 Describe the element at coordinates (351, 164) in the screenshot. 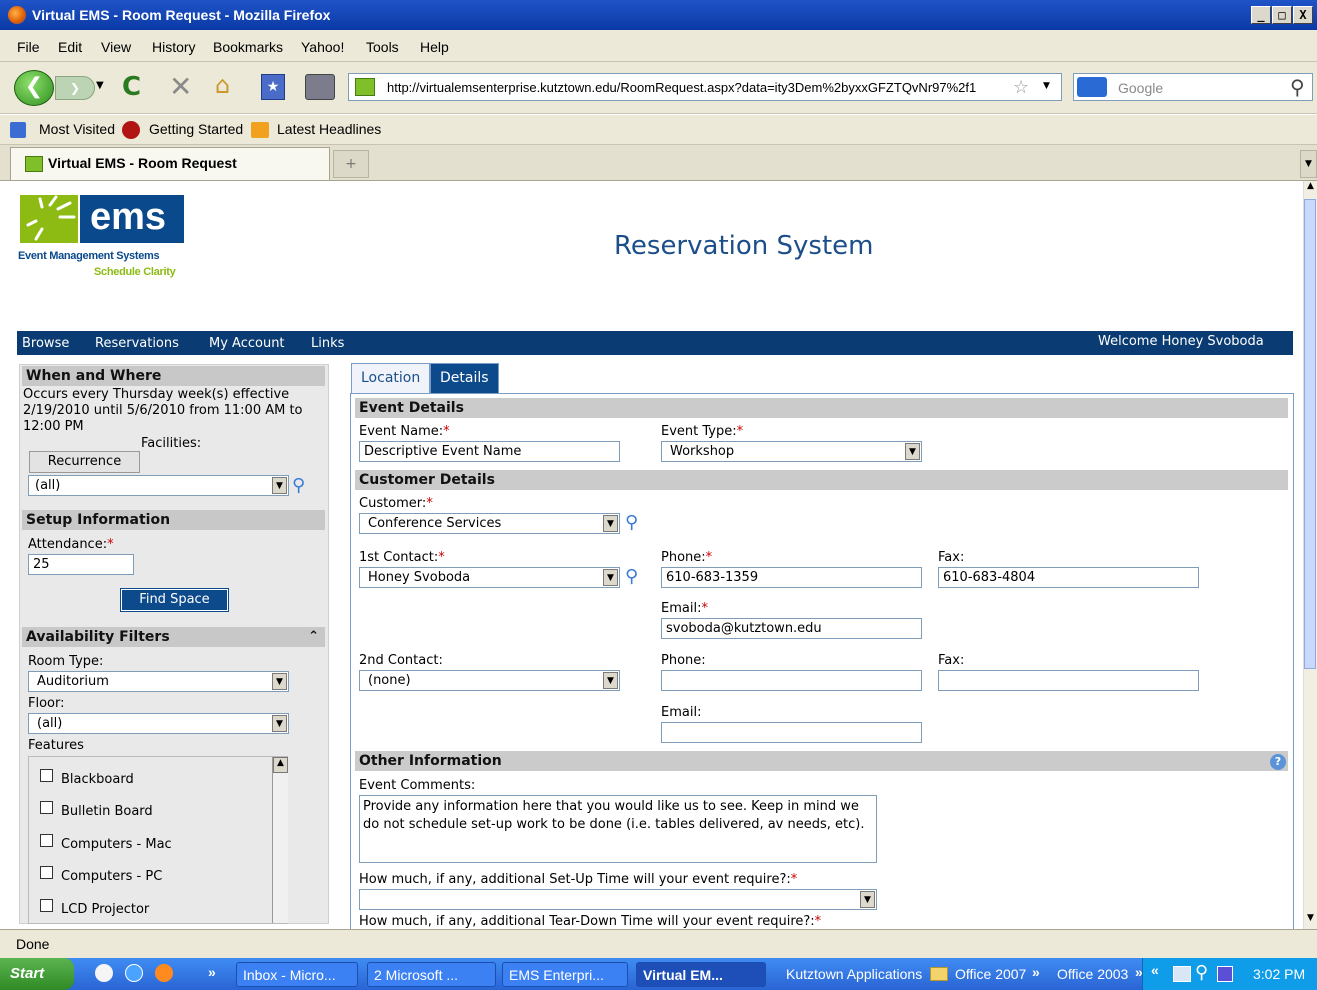

I see `new-tab-button: +` at that location.